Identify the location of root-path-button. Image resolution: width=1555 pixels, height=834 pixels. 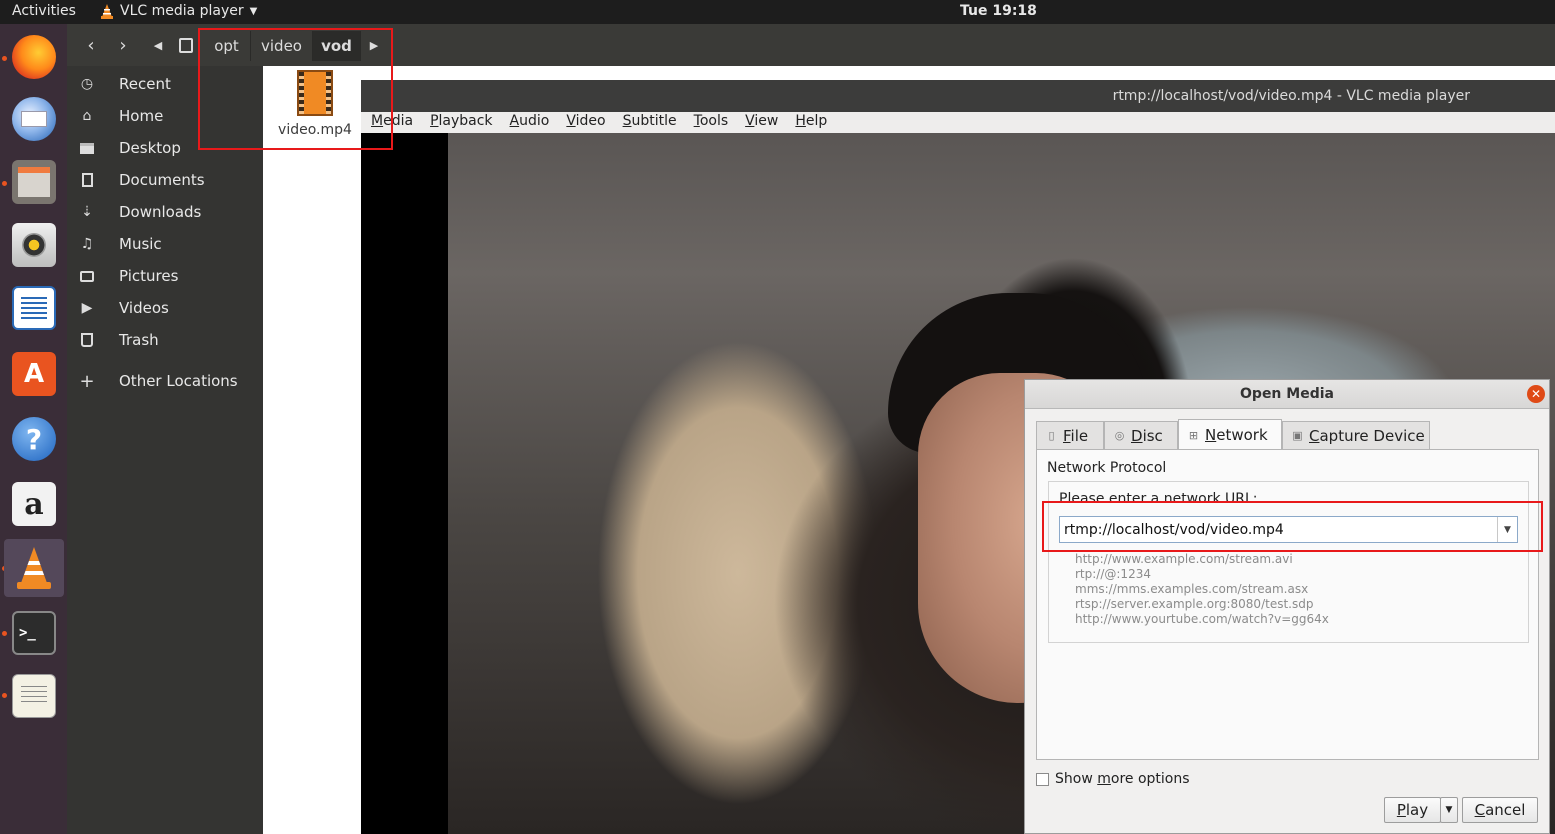
(186, 45).